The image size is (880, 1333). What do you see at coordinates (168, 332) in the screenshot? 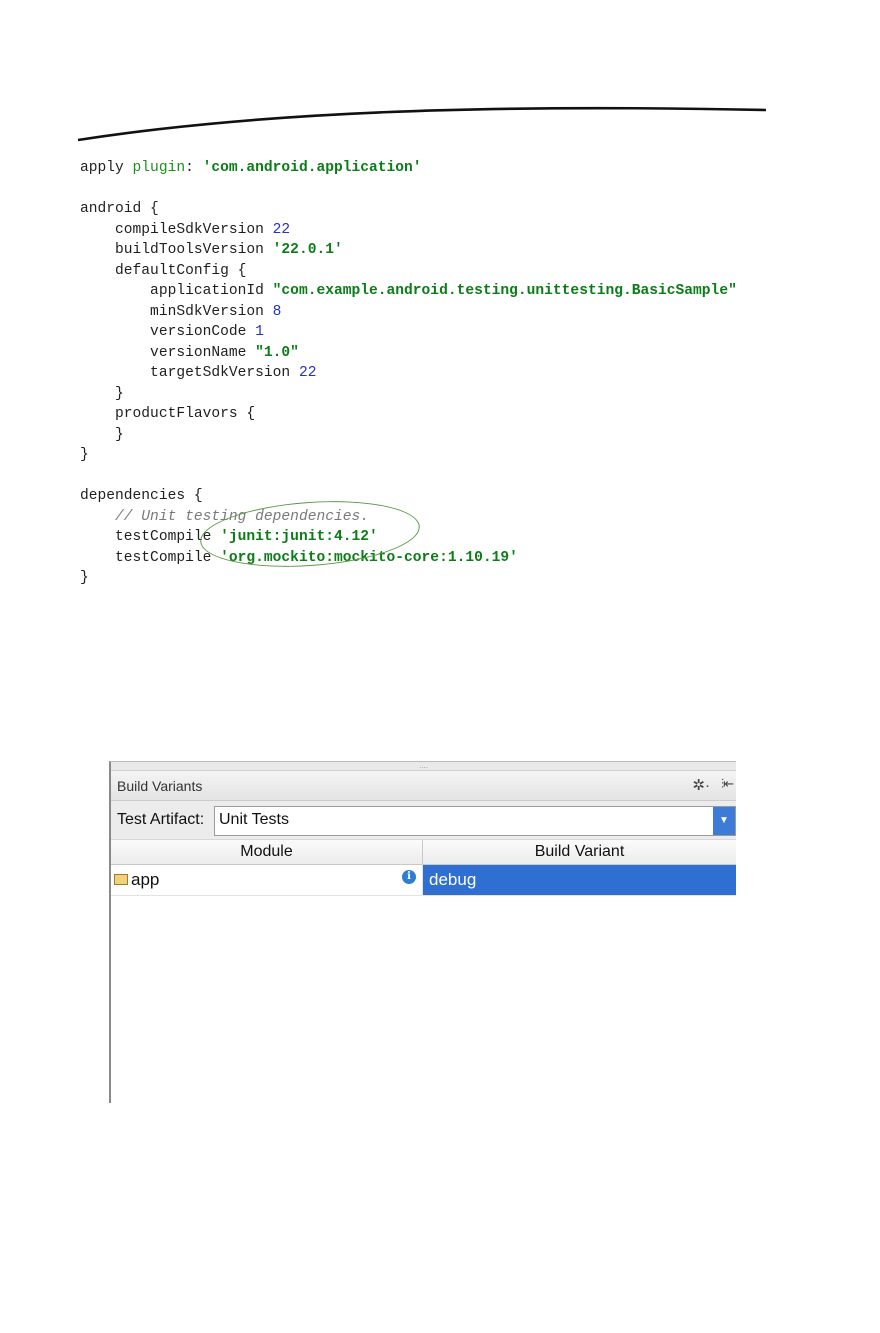
I see `code-token: versionCode` at bounding box center [168, 332].